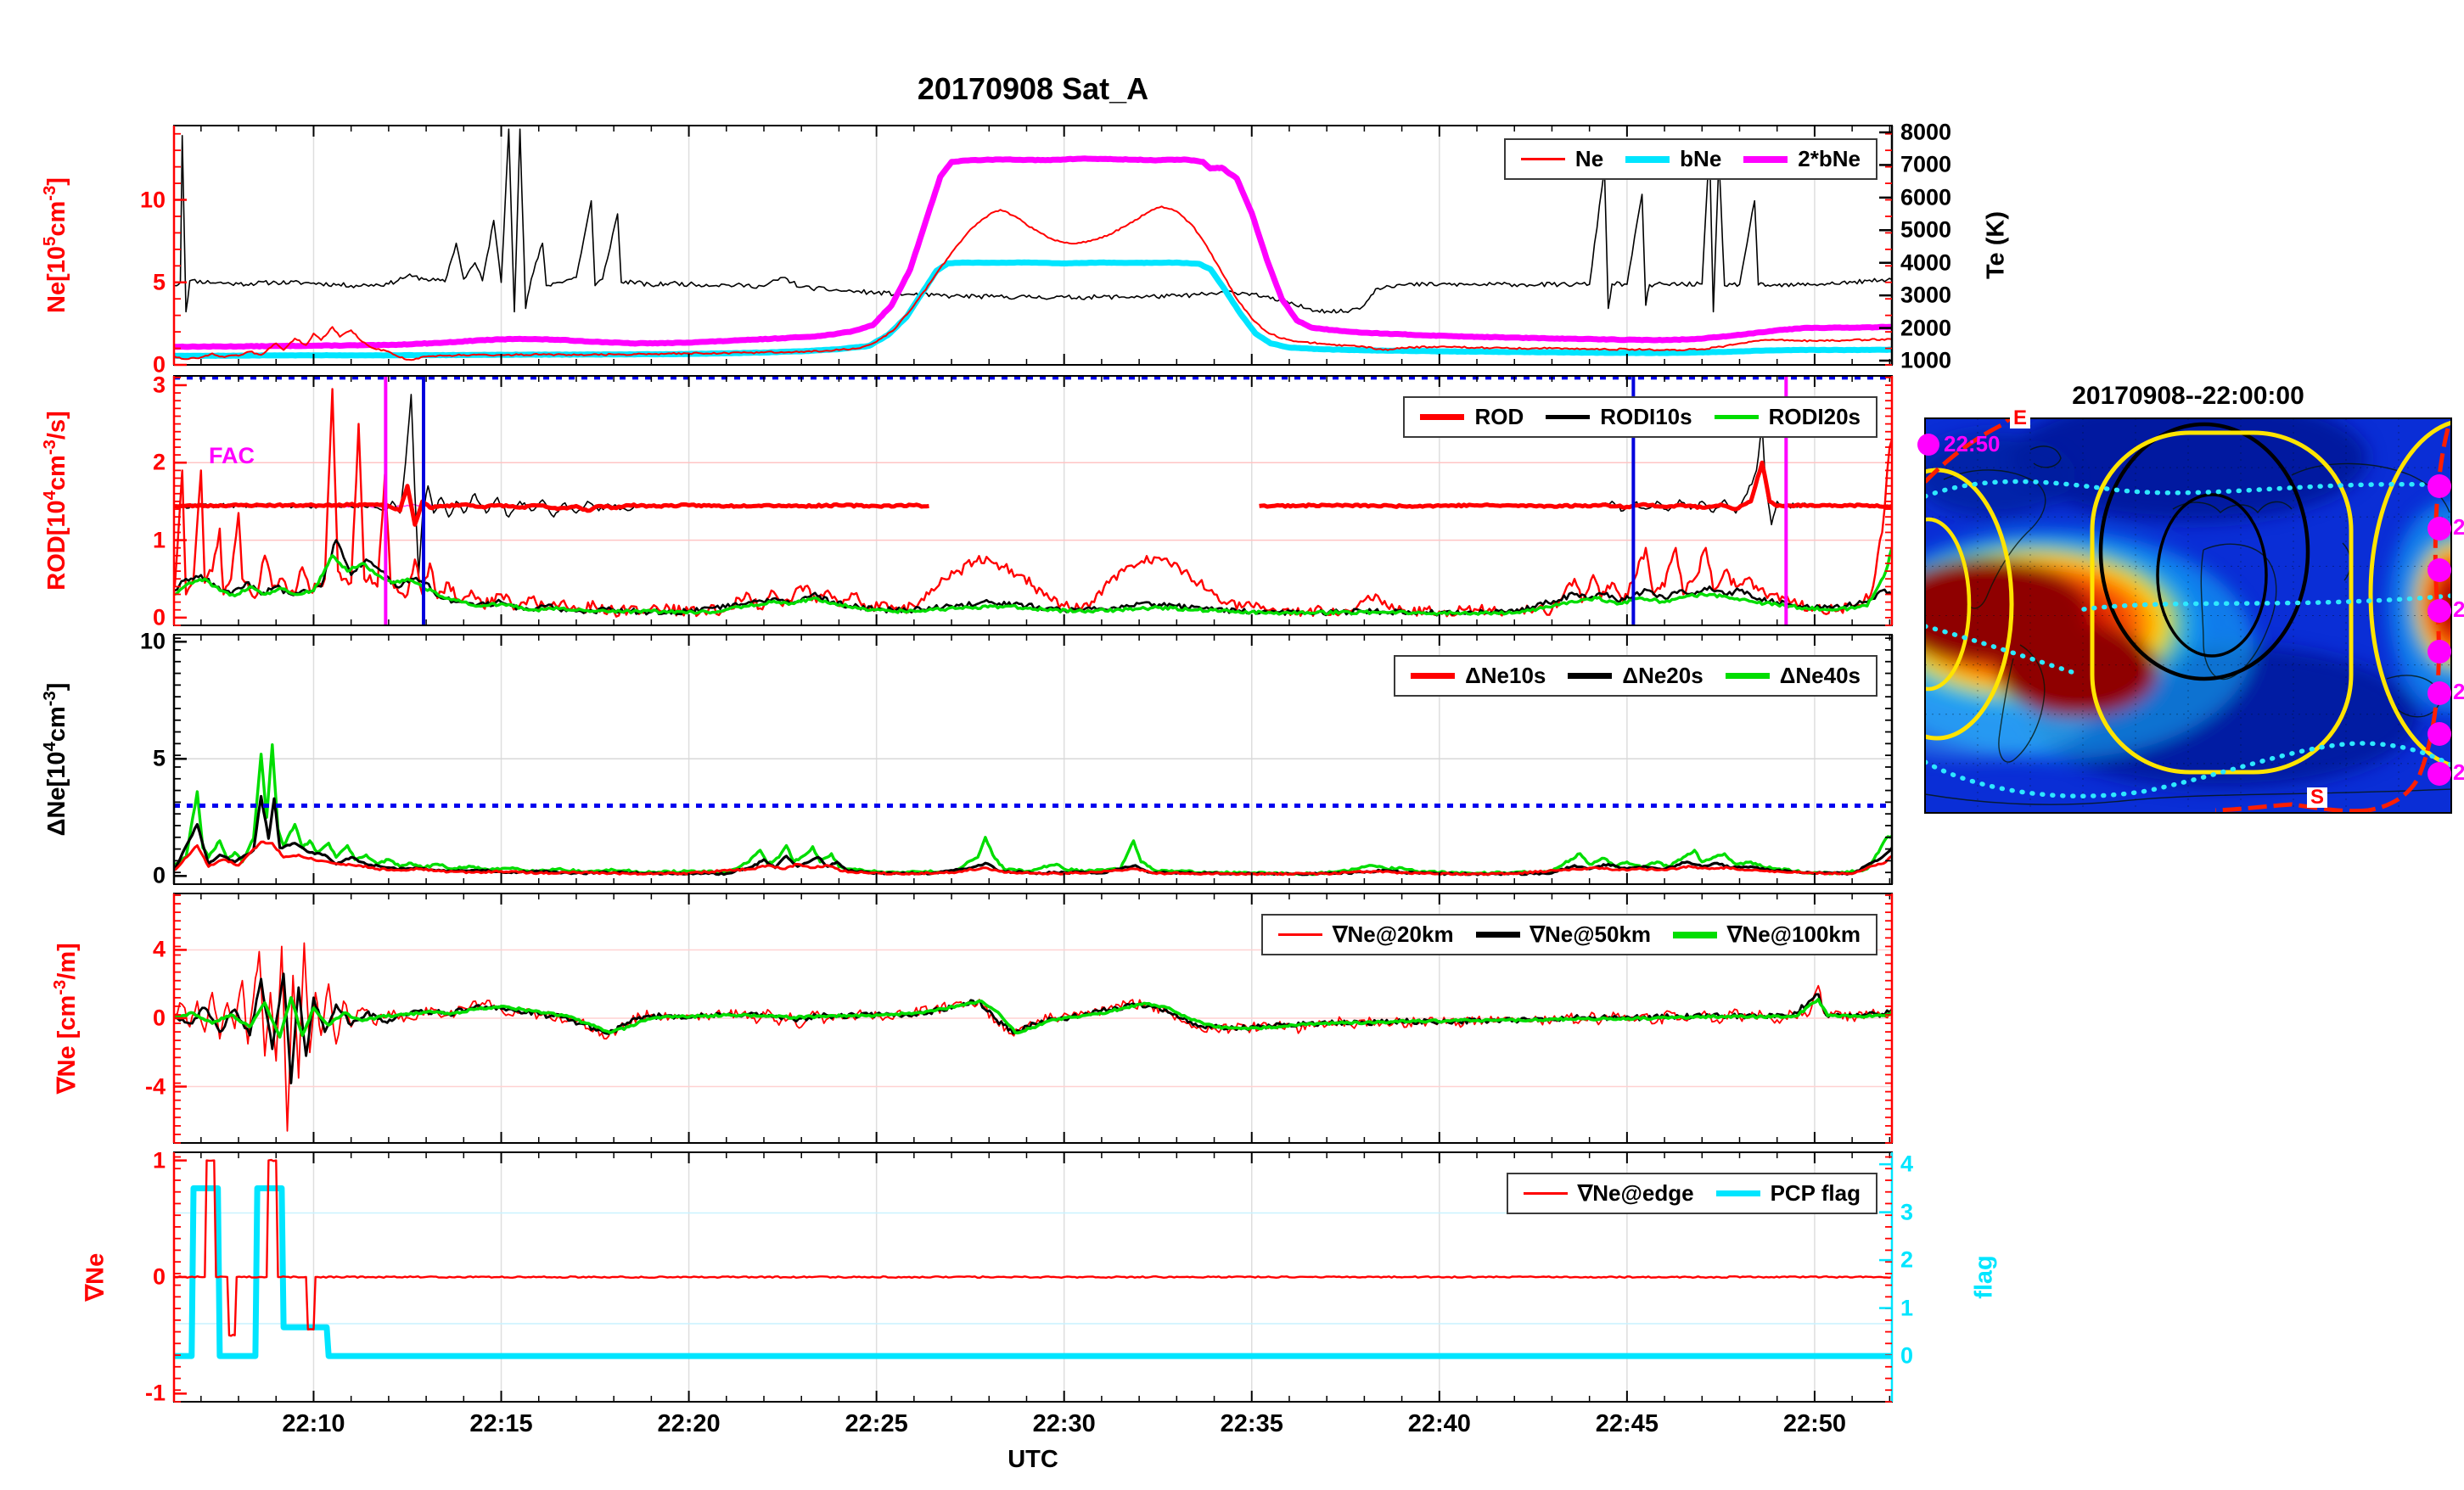 This screenshot has width=2464, height=1490. I want to click on legend-entry: ΔNe20s, so click(1635, 676).